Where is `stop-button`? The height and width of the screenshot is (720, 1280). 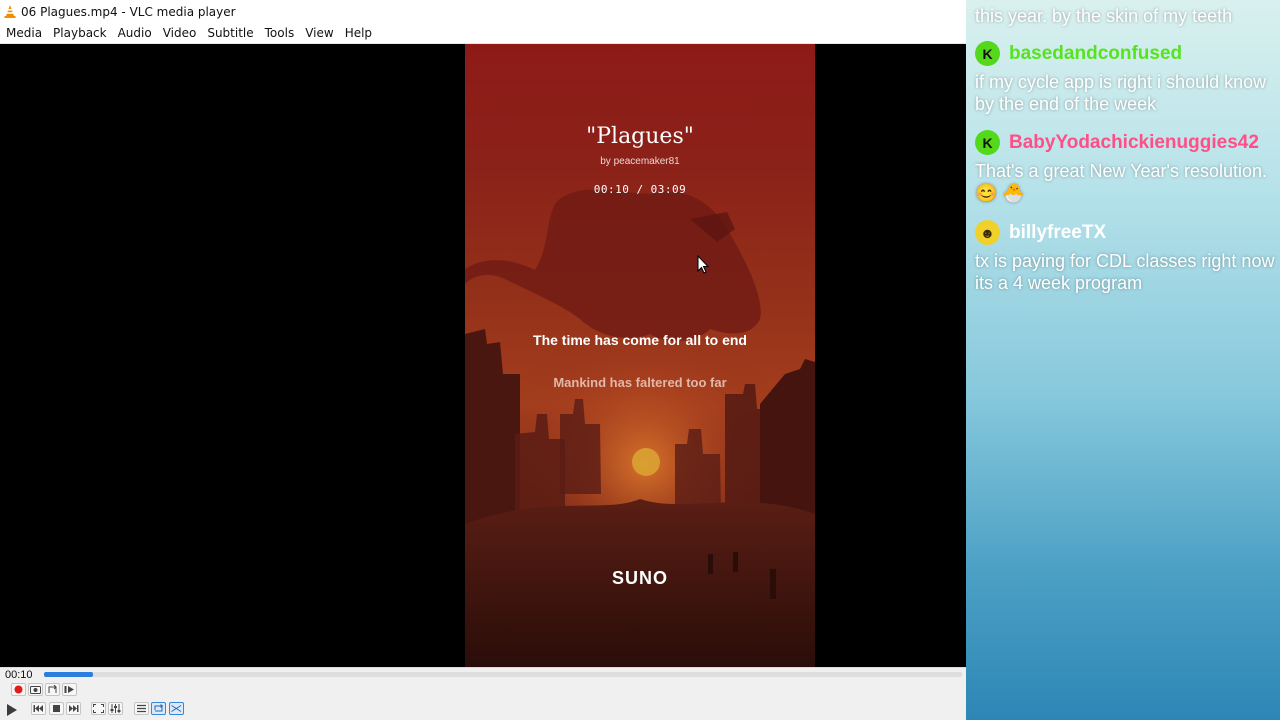
stop-button is located at coordinates (56, 708).